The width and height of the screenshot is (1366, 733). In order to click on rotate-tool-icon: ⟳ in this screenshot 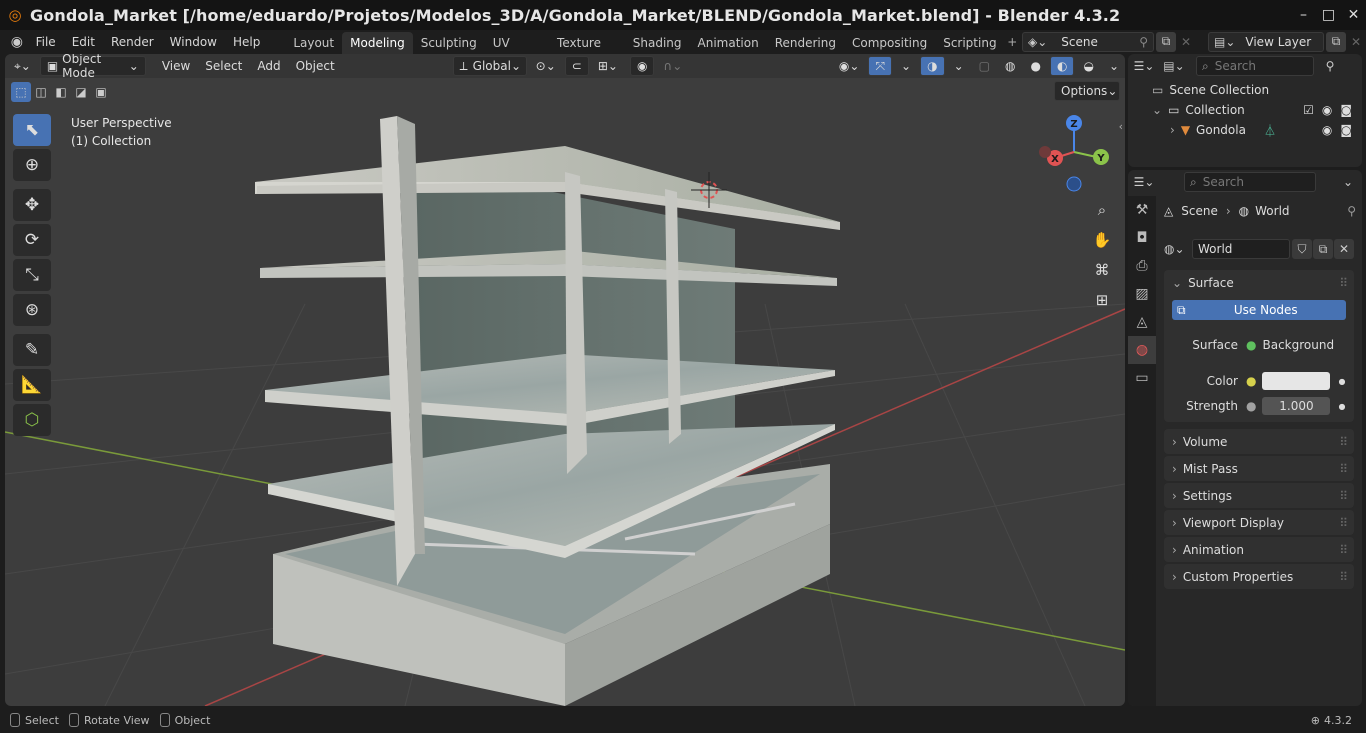, I will do `click(32, 240)`.